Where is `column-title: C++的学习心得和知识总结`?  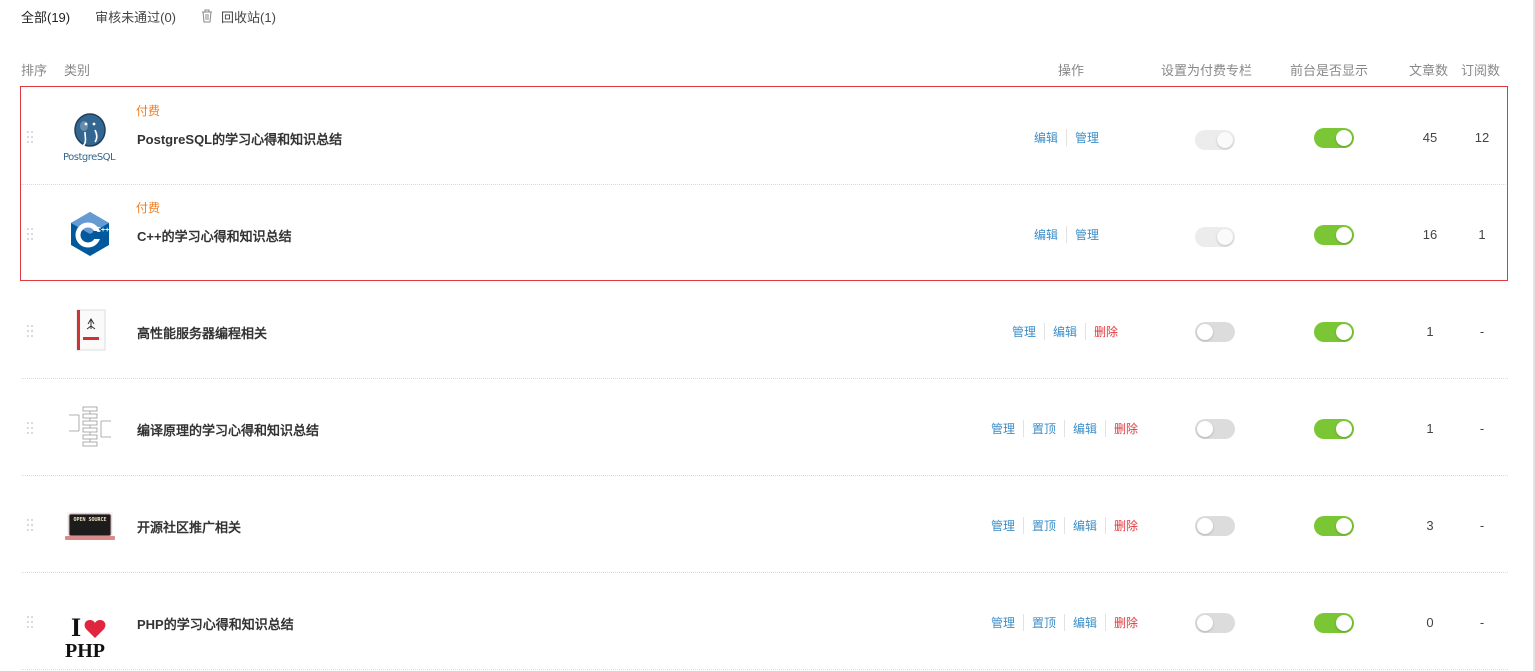 column-title: C++的学习心得和知识总结 is located at coordinates (214, 235).